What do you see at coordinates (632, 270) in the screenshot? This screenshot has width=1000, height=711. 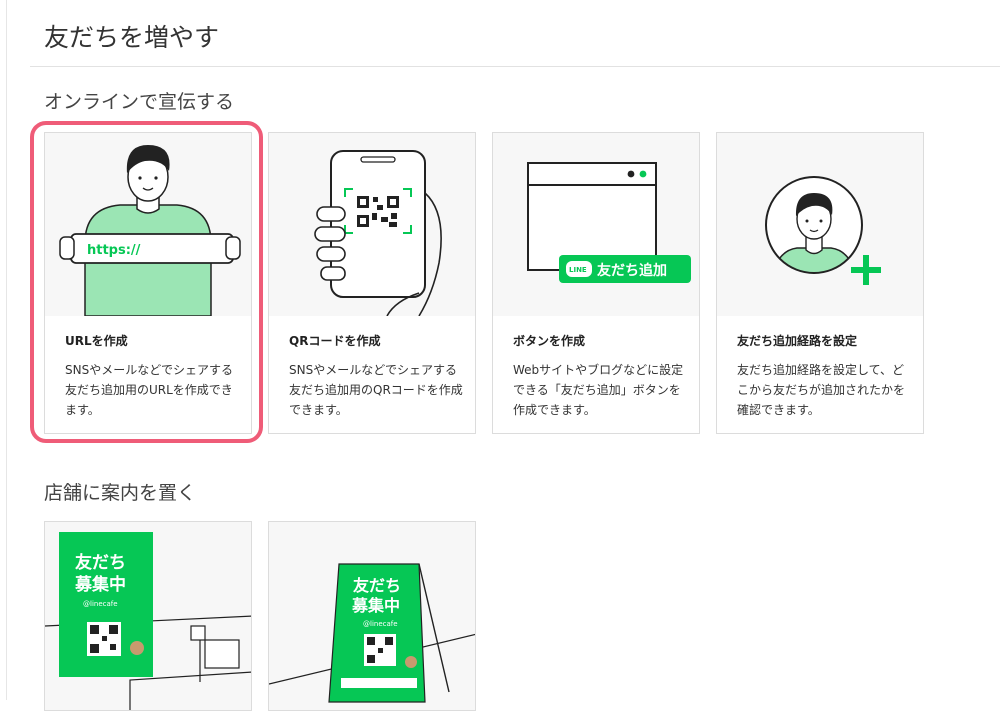 I see `add-friend-badge-label: 友だち追加` at bounding box center [632, 270].